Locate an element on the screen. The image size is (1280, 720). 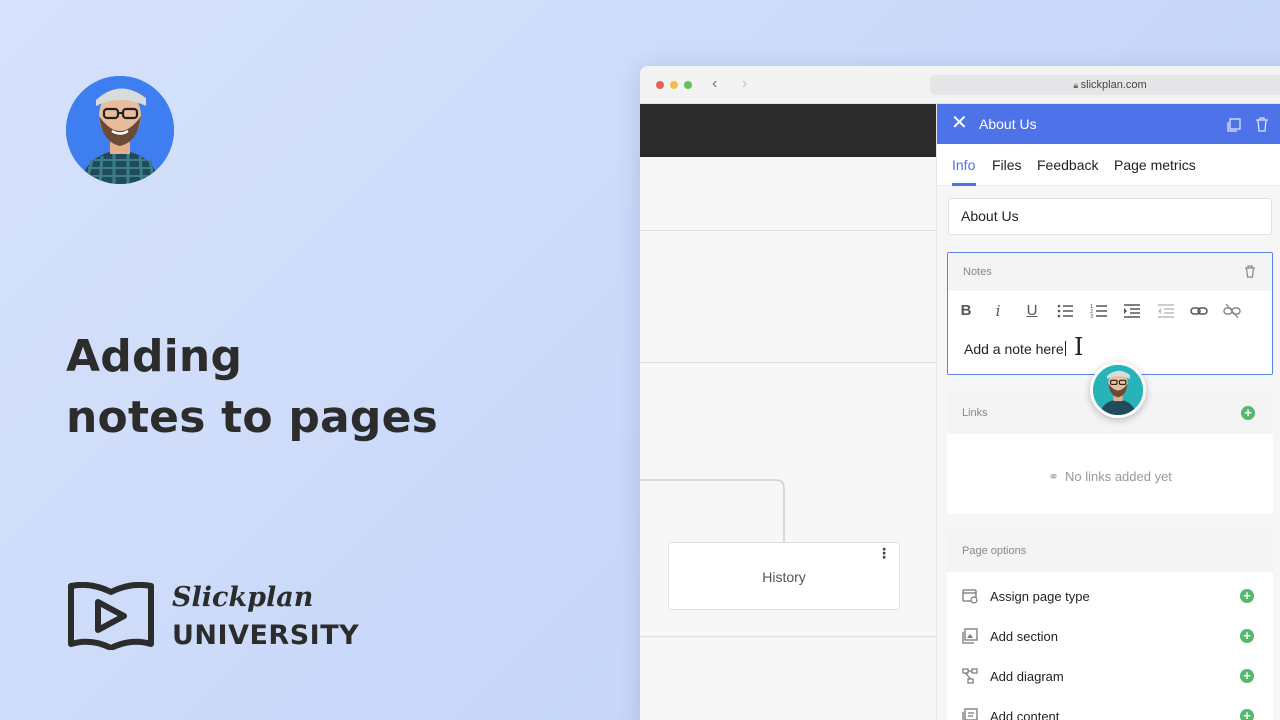
brand-script-wordmark: Slickplan is located at coordinates (243, 597).